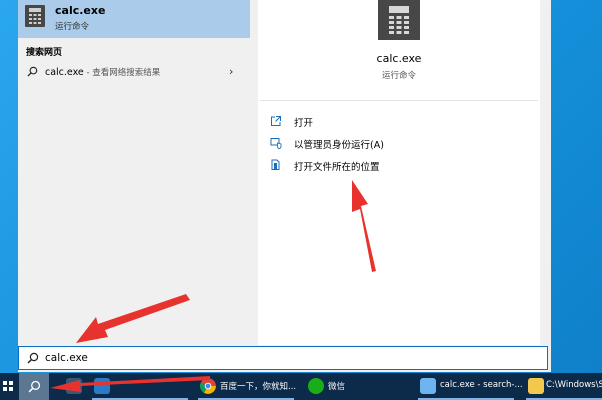  I want to click on web-result-suffix: - 查看网络搜索结果, so click(122, 73).